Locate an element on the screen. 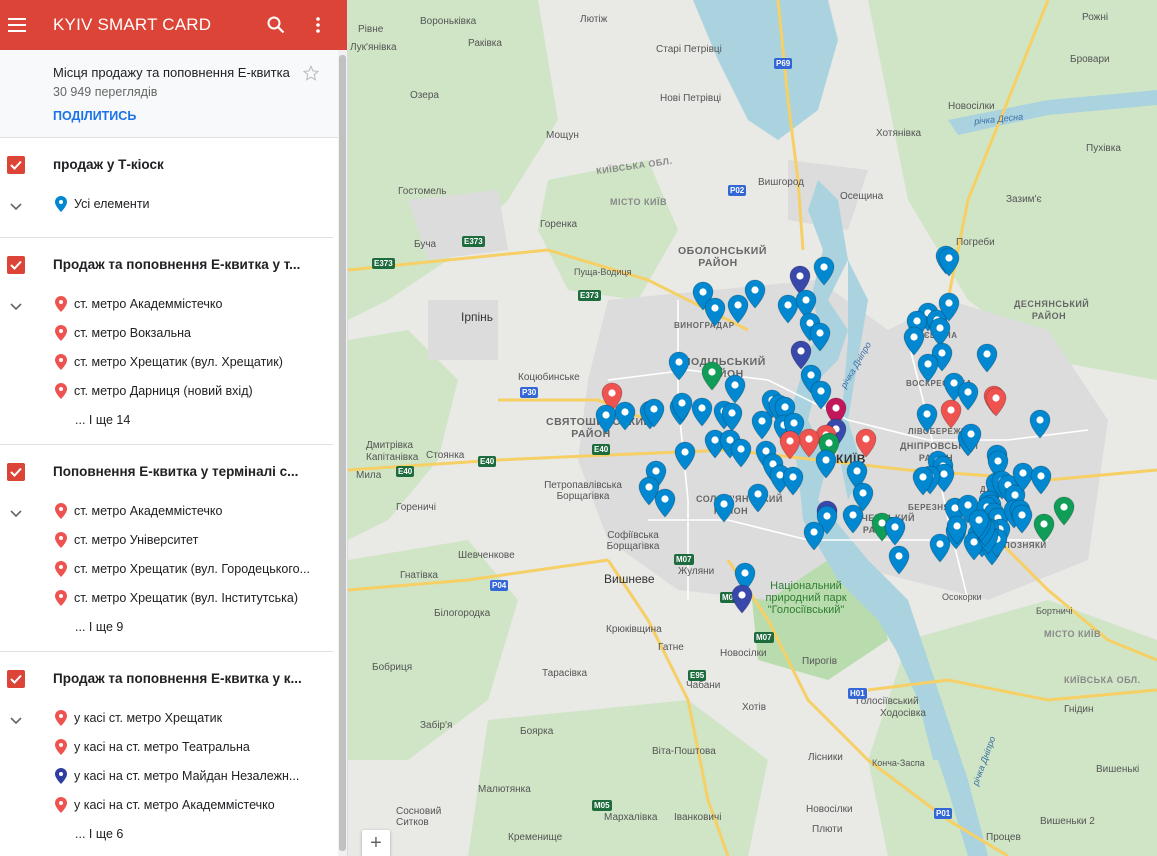  more-vert-icon is located at coordinates (318, 25).